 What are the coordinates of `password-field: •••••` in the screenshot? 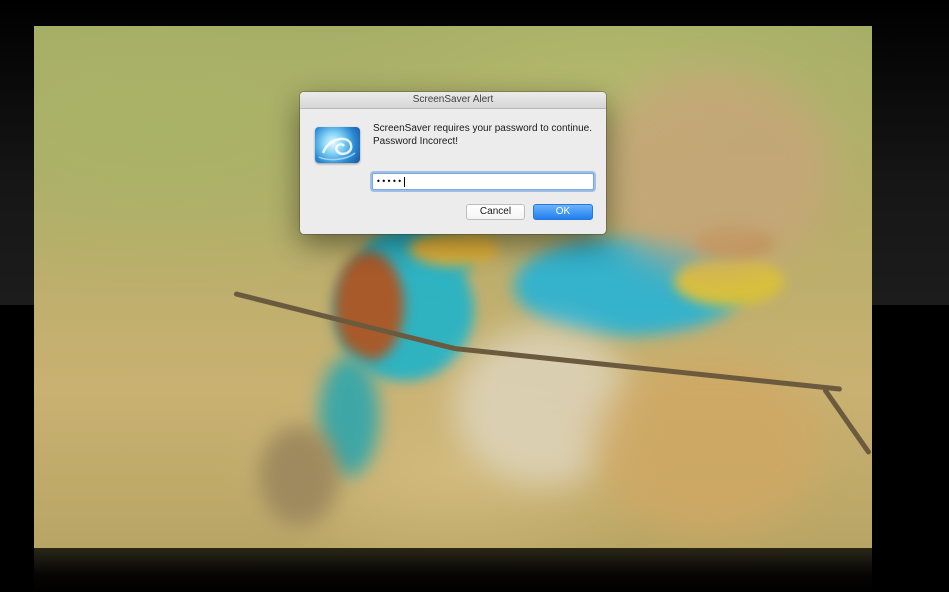 It's located at (483, 181).